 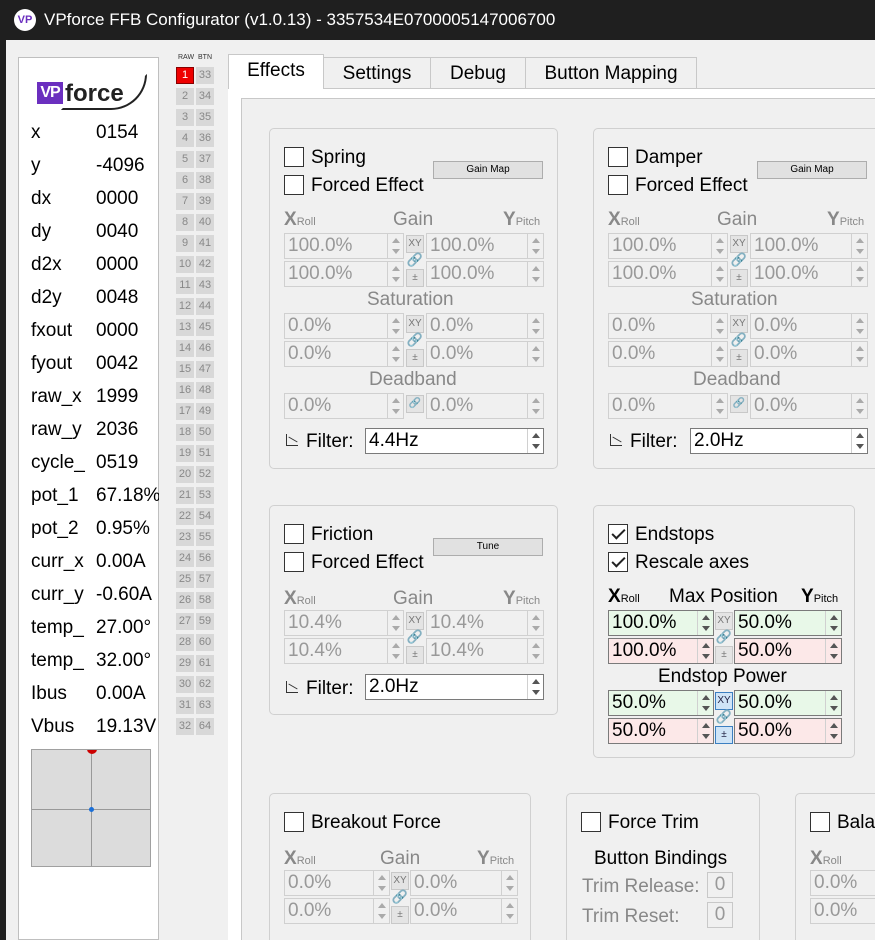 I want to click on max-pos-x-neg: 100.0%, so click(x=661, y=651).